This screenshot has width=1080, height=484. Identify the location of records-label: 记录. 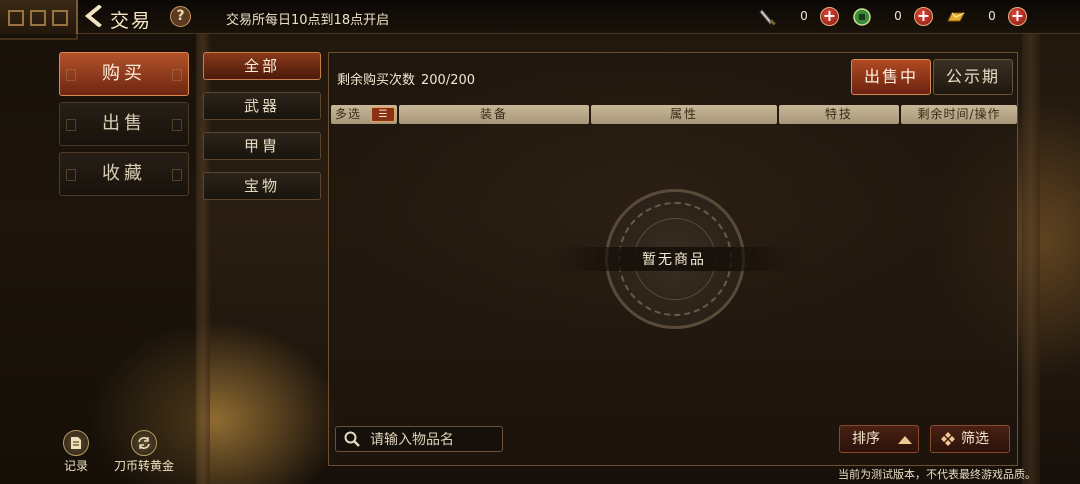
(75, 466).